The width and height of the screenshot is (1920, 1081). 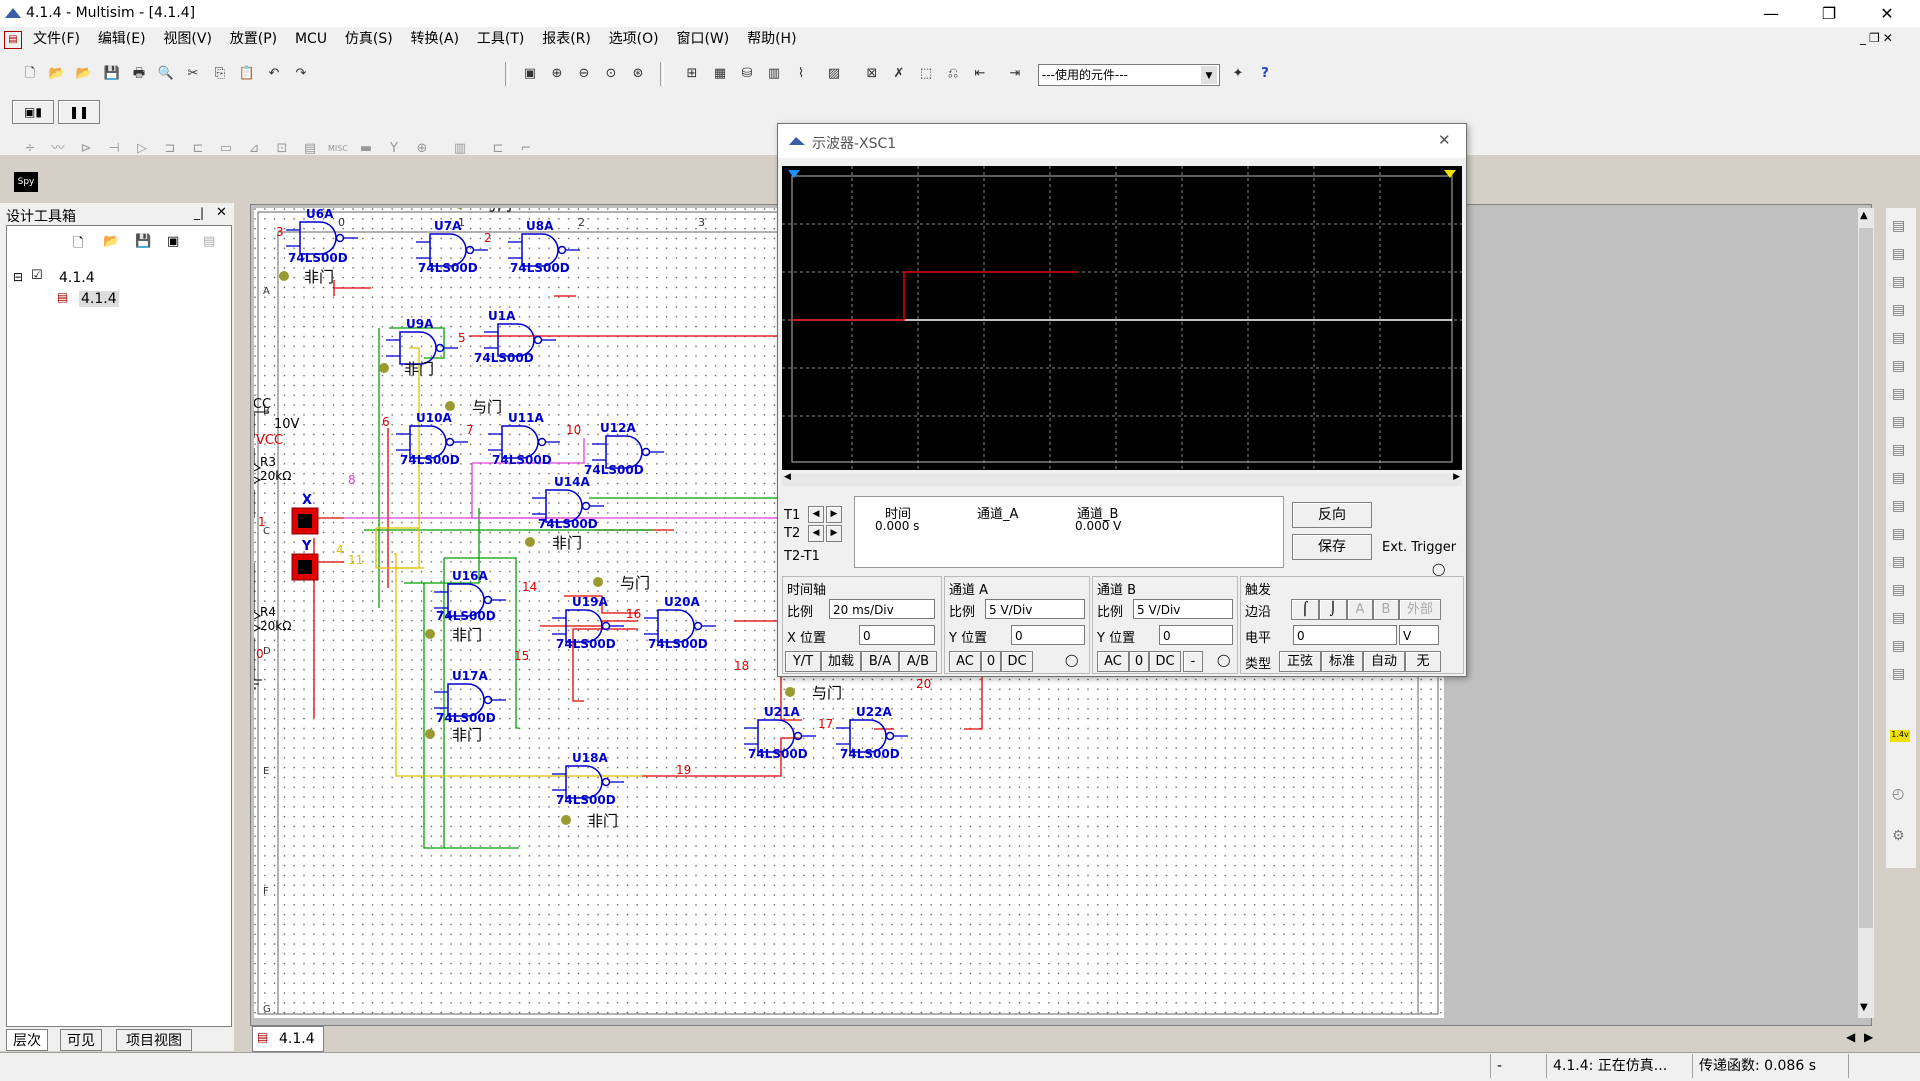 What do you see at coordinates (1898, 366) in the screenshot?
I see `bode-plotter-icon: ▤` at bounding box center [1898, 366].